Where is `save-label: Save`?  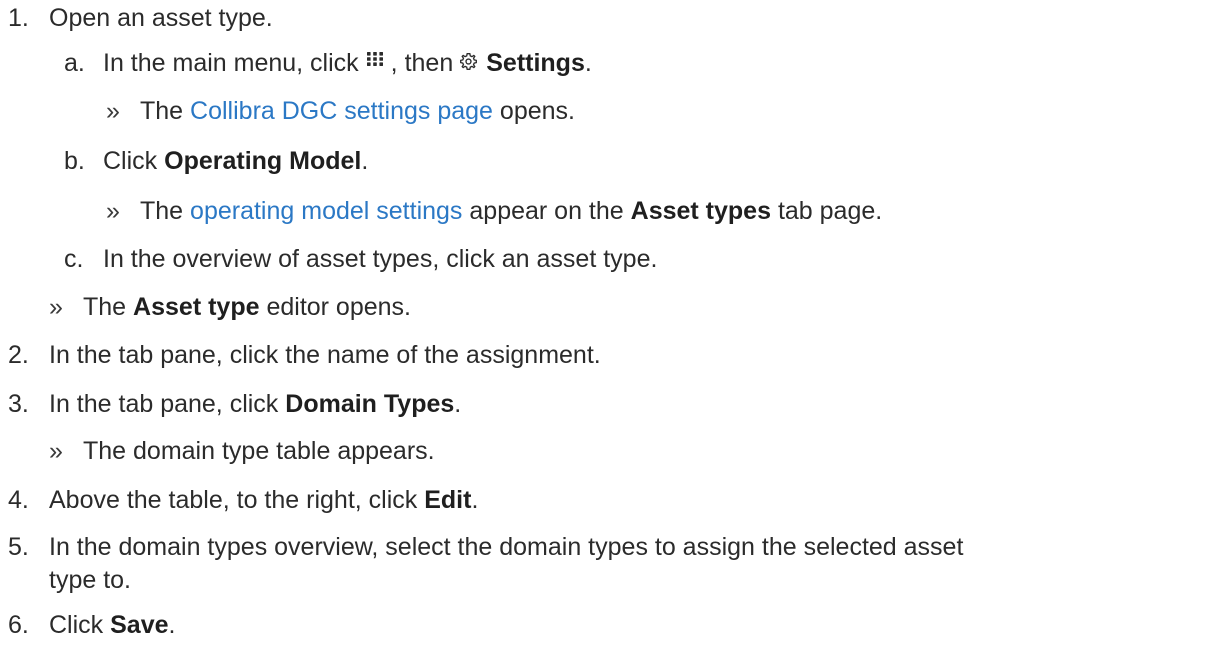
save-label: Save is located at coordinates (139, 625).